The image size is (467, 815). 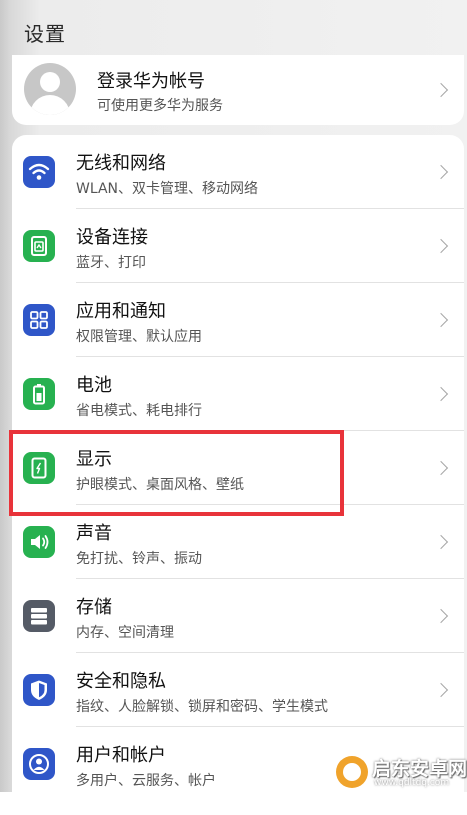 I want to click on settings-item-subtitle: 指纹、人脸解锁、锁屏和密码、学生模式, so click(x=202, y=707).